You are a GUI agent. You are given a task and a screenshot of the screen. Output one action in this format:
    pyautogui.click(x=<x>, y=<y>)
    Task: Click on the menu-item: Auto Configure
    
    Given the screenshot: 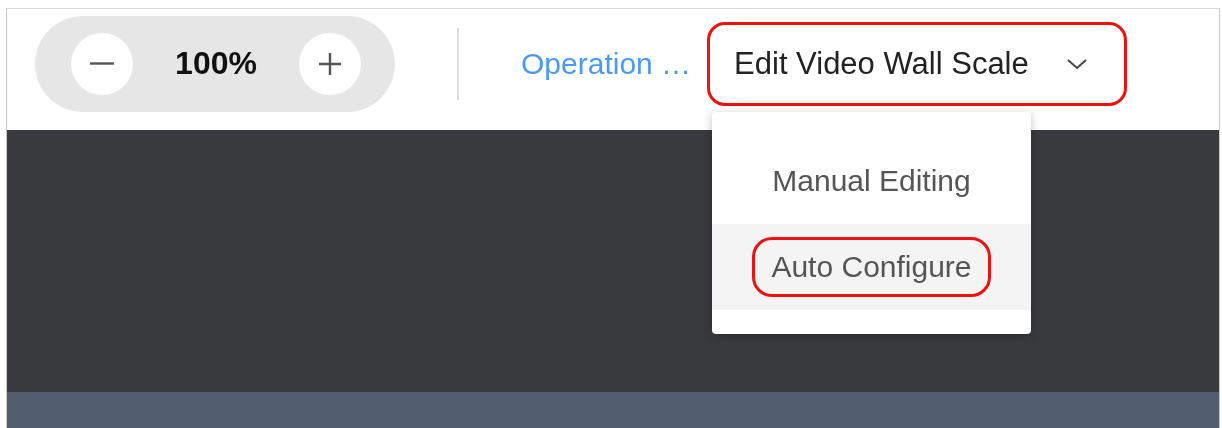 What is the action you would take?
    pyautogui.click(x=871, y=267)
    